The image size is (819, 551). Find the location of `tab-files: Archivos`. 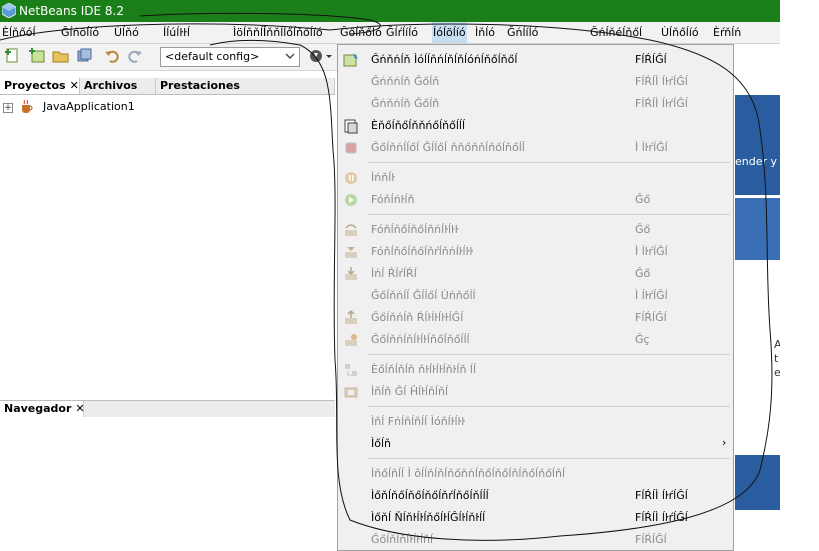

tab-files: Archivos is located at coordinates (118, 86).